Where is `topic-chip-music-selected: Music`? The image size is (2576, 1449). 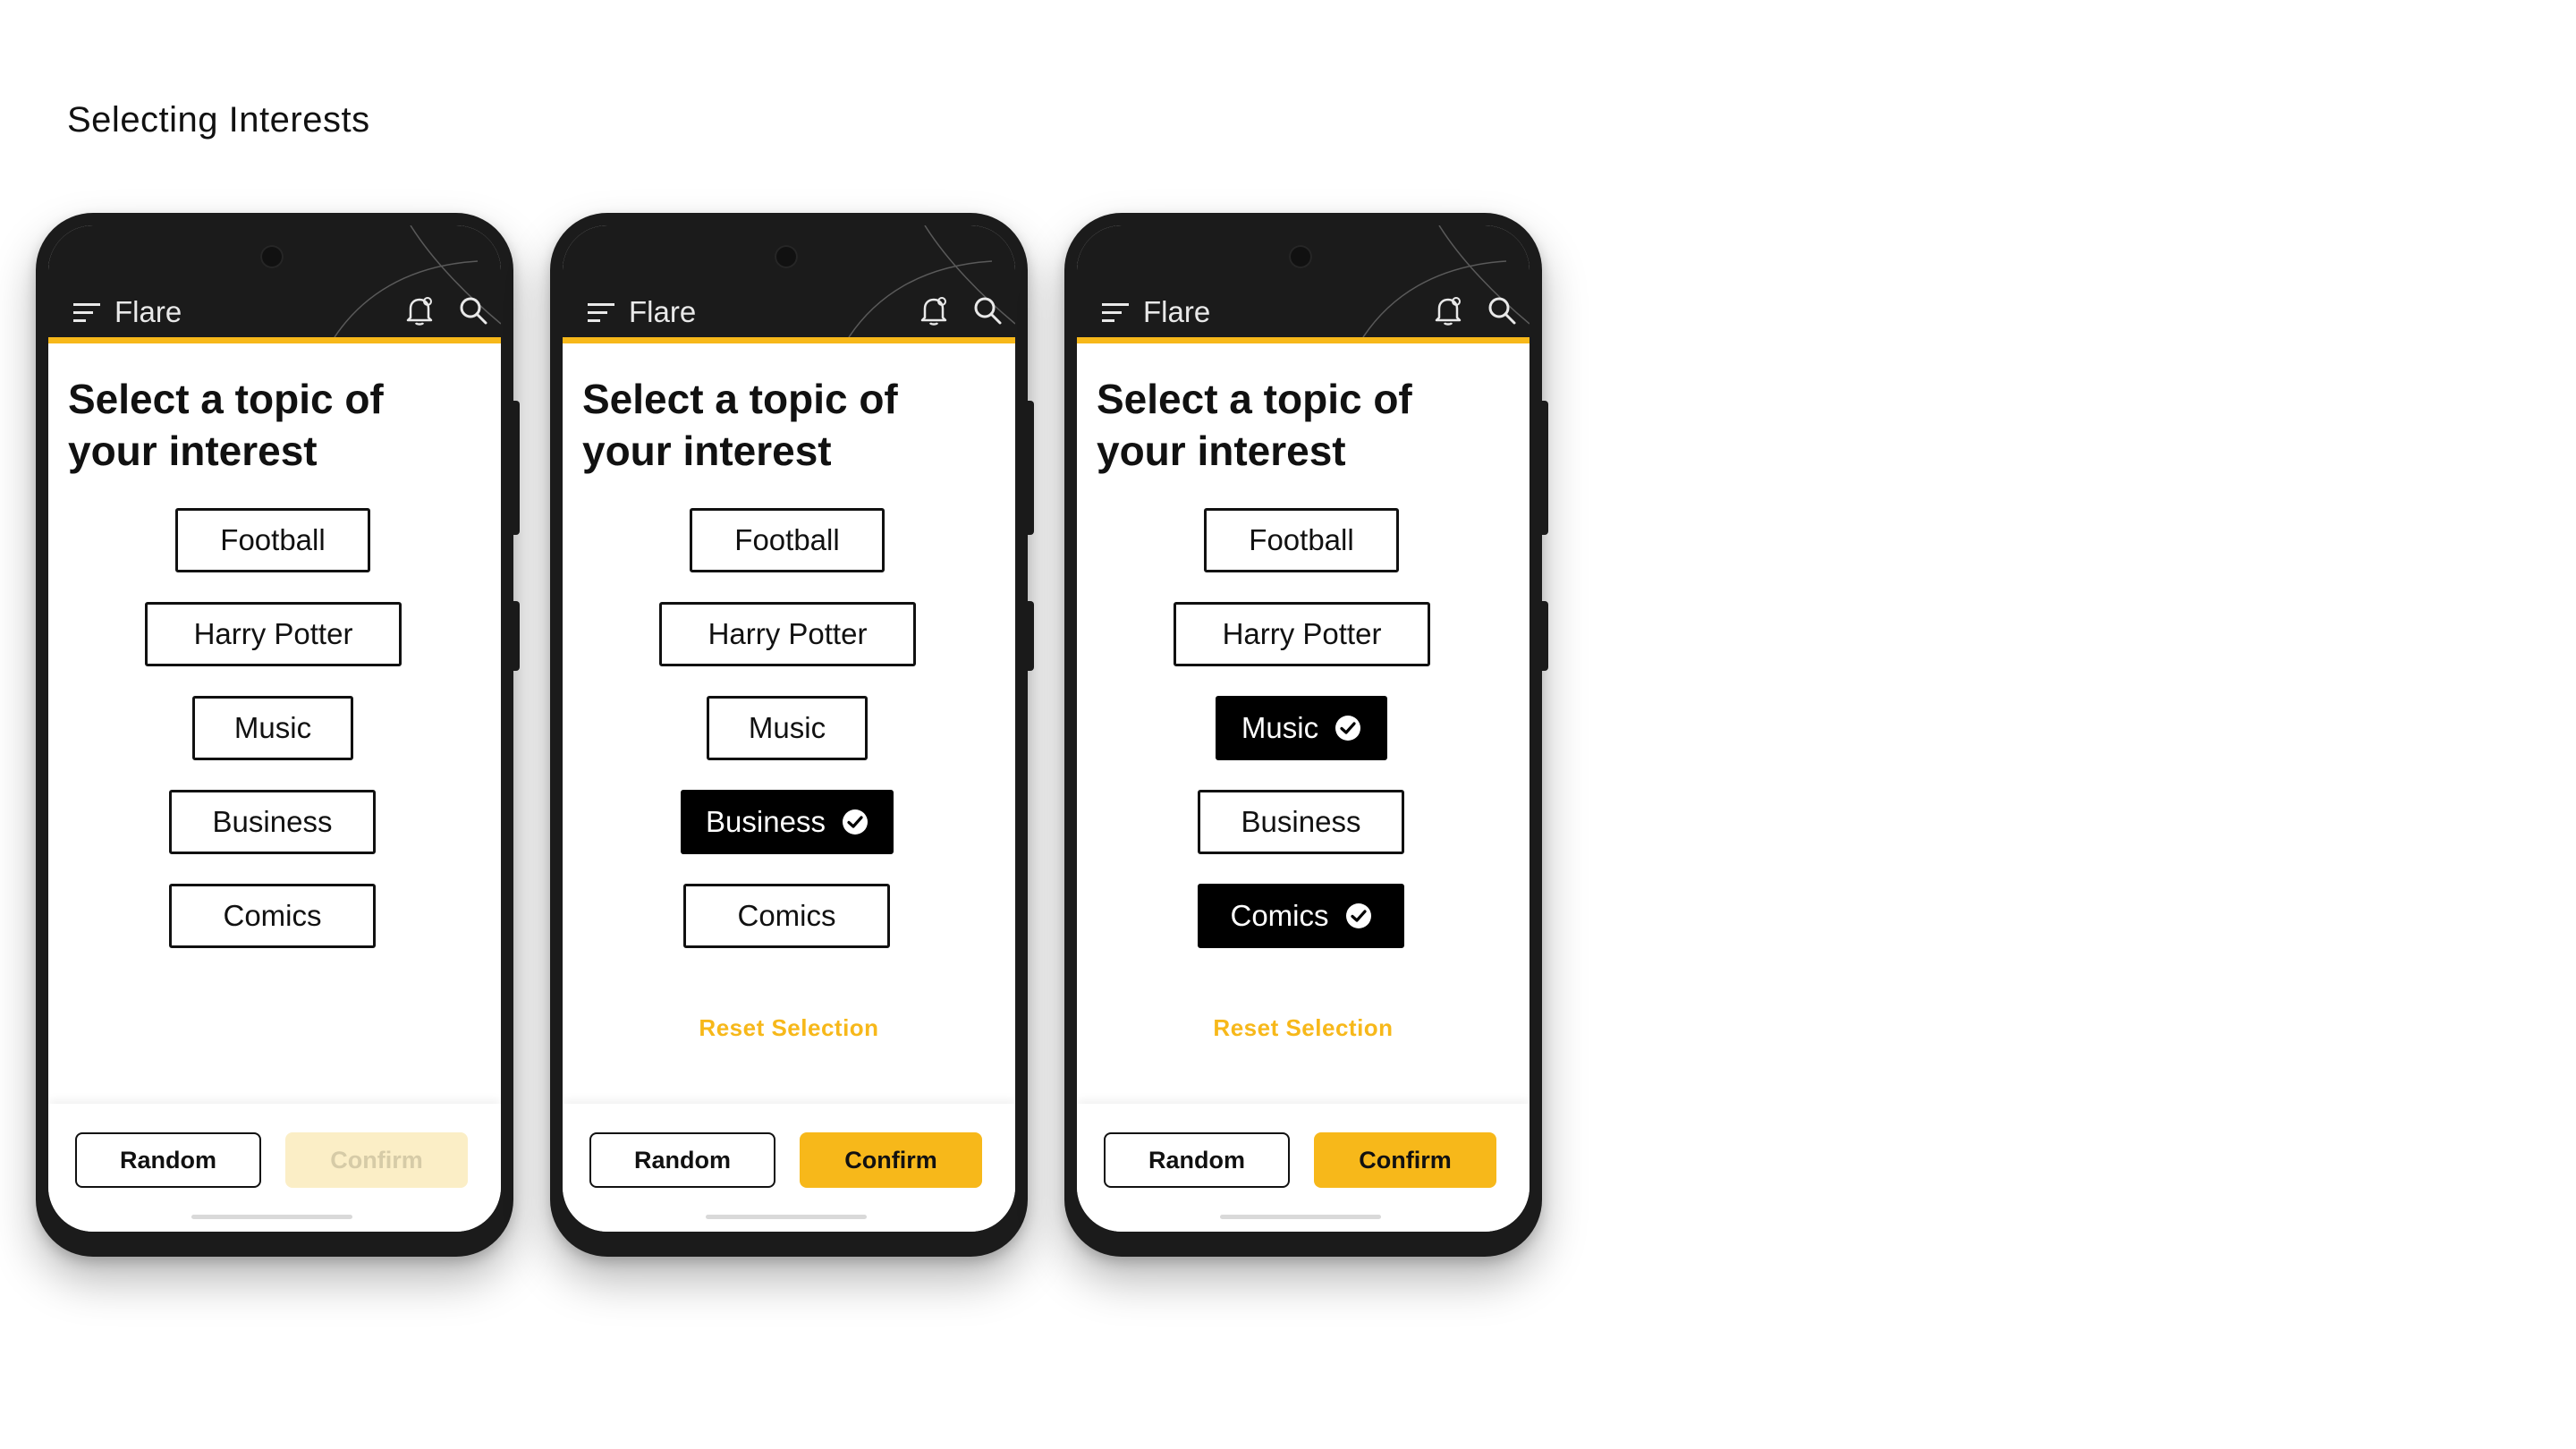
topic-chip-music-selected: Music is located at coordinates (1301, 728).